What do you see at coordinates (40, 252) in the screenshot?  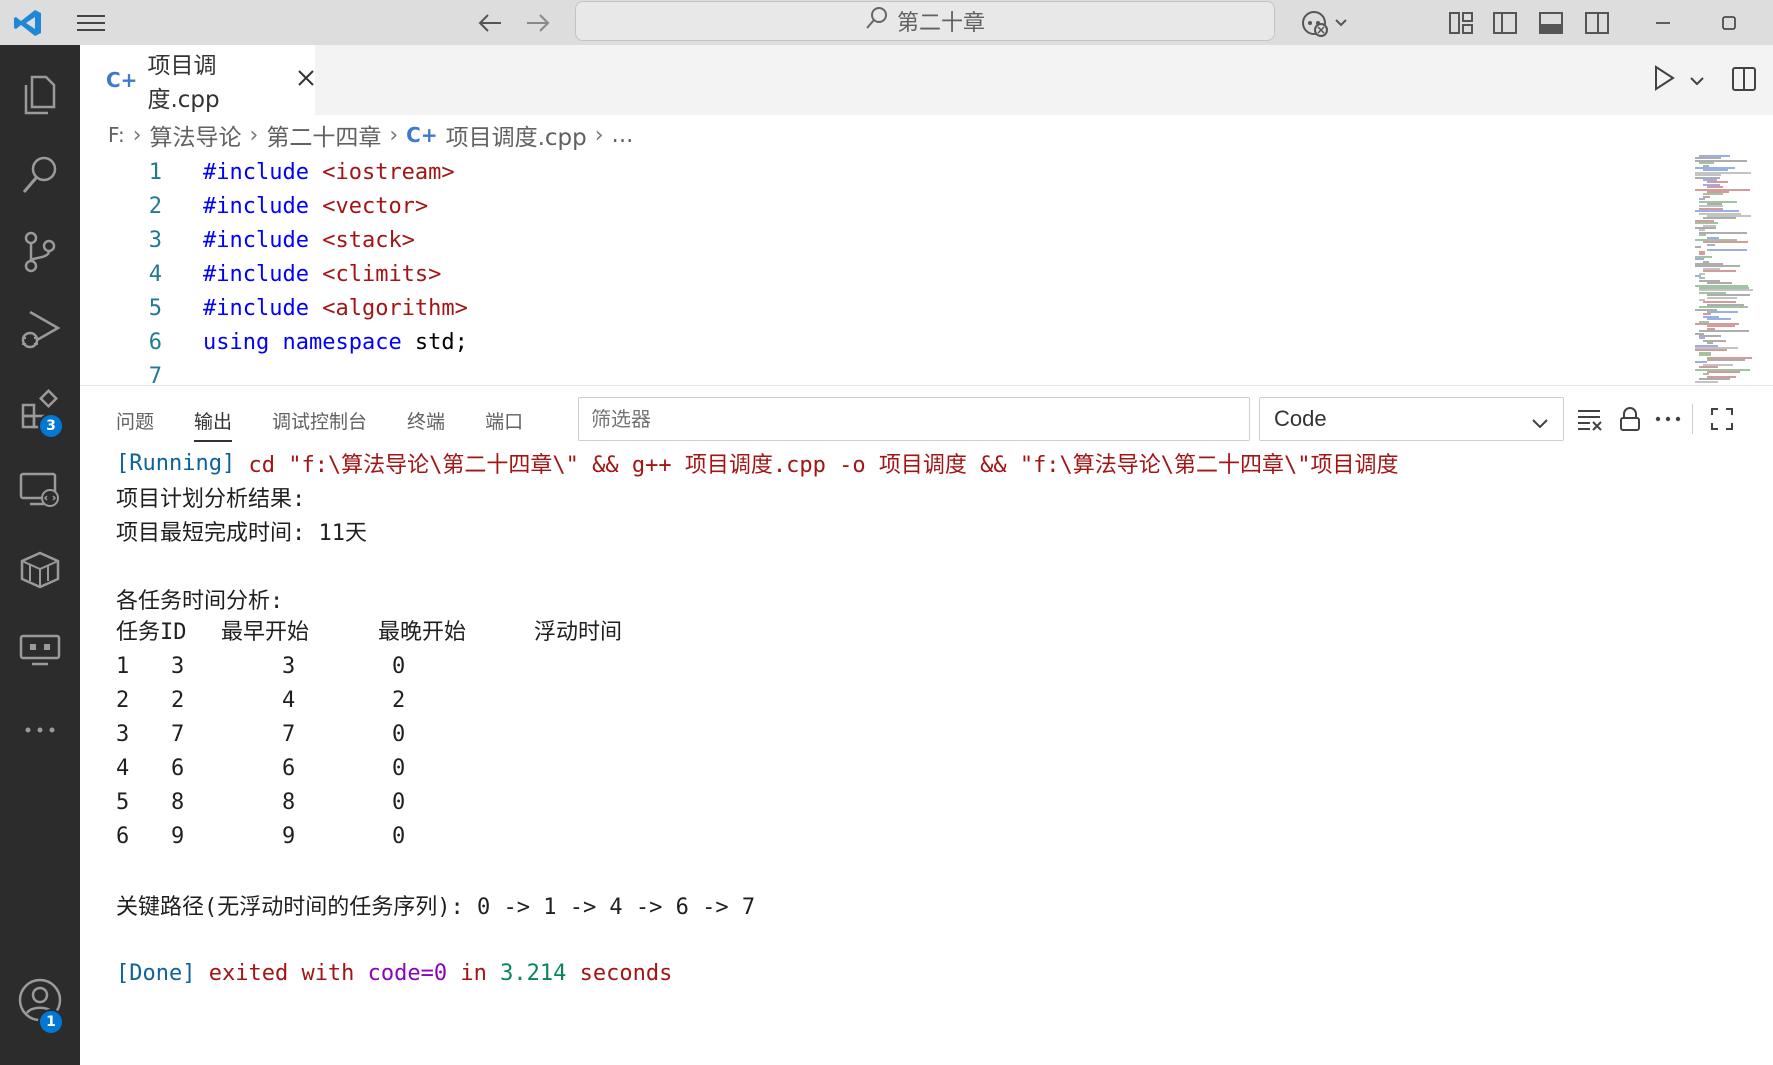 I see `source-control-icon` at bounding box center [40, 252].